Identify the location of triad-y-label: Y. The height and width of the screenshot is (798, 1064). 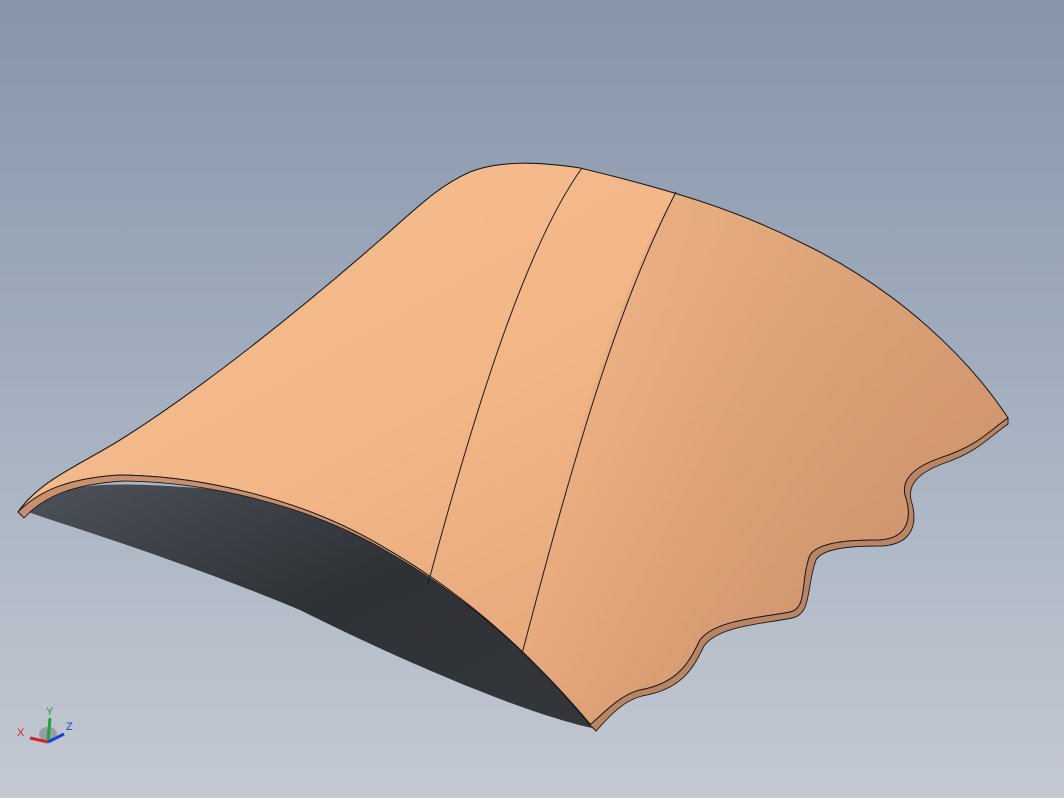
(50, 712).